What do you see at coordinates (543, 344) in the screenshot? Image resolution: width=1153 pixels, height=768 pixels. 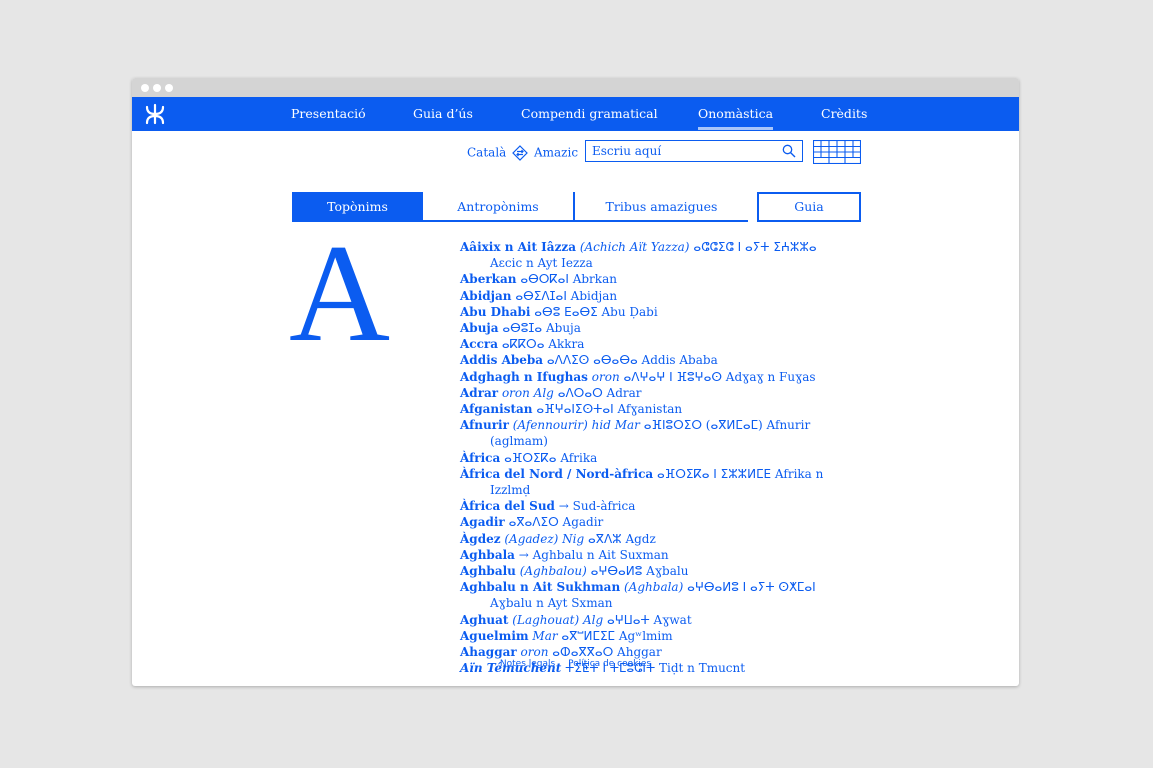 I see `entry-translation: ⴰⴽⴽⵔⴰ Akkra` at bounding box center [543, 344].